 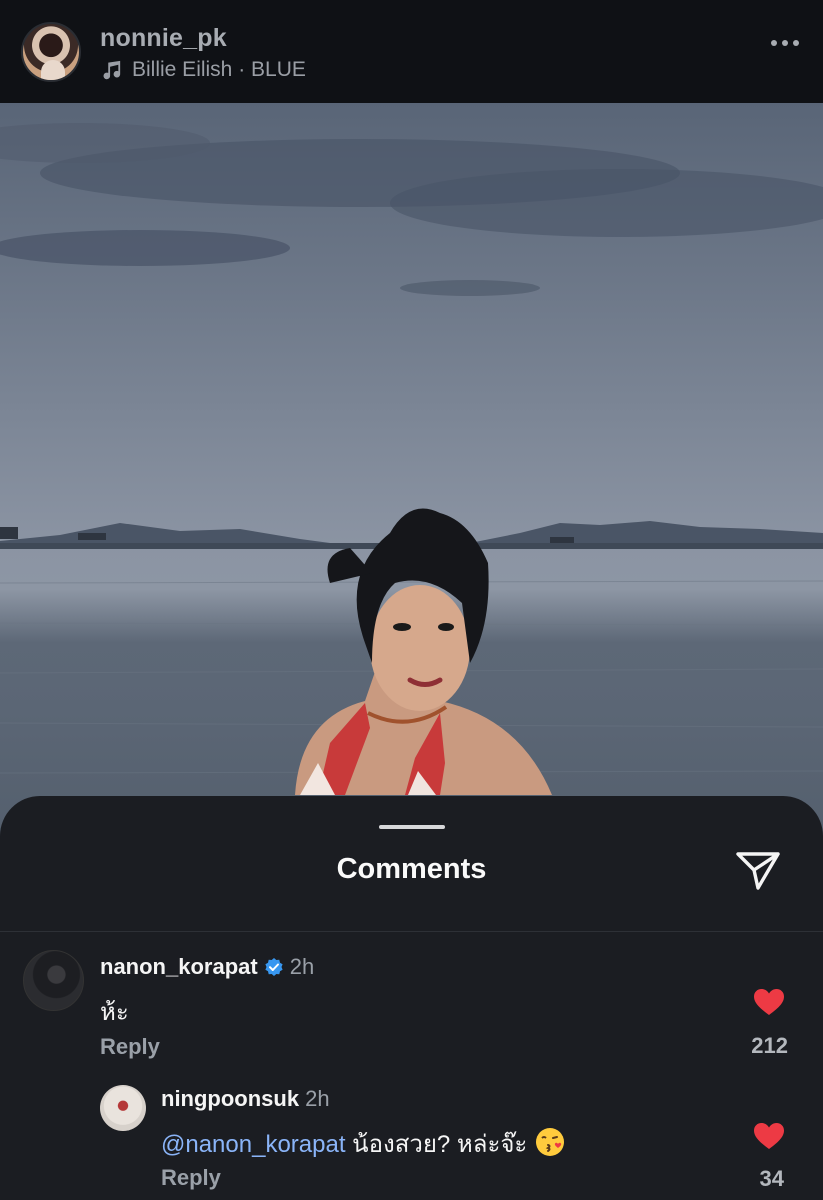 What do you see at coordinates (163, 38) in the screenshot?
I see `author-username: nonnie_pk` at bounding box center [163, 38].